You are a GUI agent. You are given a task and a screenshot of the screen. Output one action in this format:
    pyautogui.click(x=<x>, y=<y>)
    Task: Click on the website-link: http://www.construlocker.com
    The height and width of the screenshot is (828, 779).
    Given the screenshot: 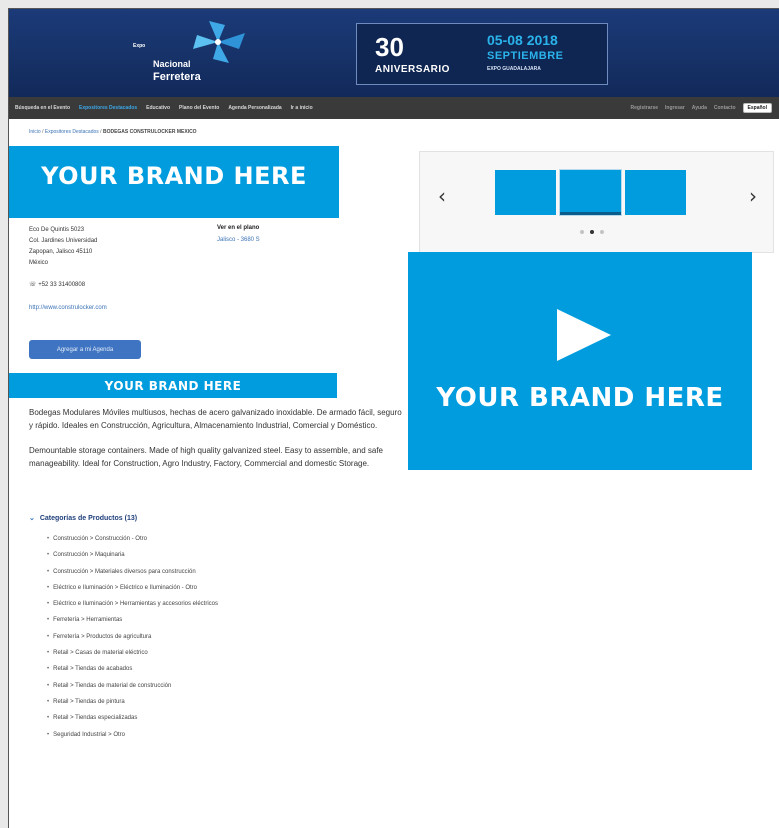 What is the action you would take?
    pyautogui.click(x=68, y=308)
    